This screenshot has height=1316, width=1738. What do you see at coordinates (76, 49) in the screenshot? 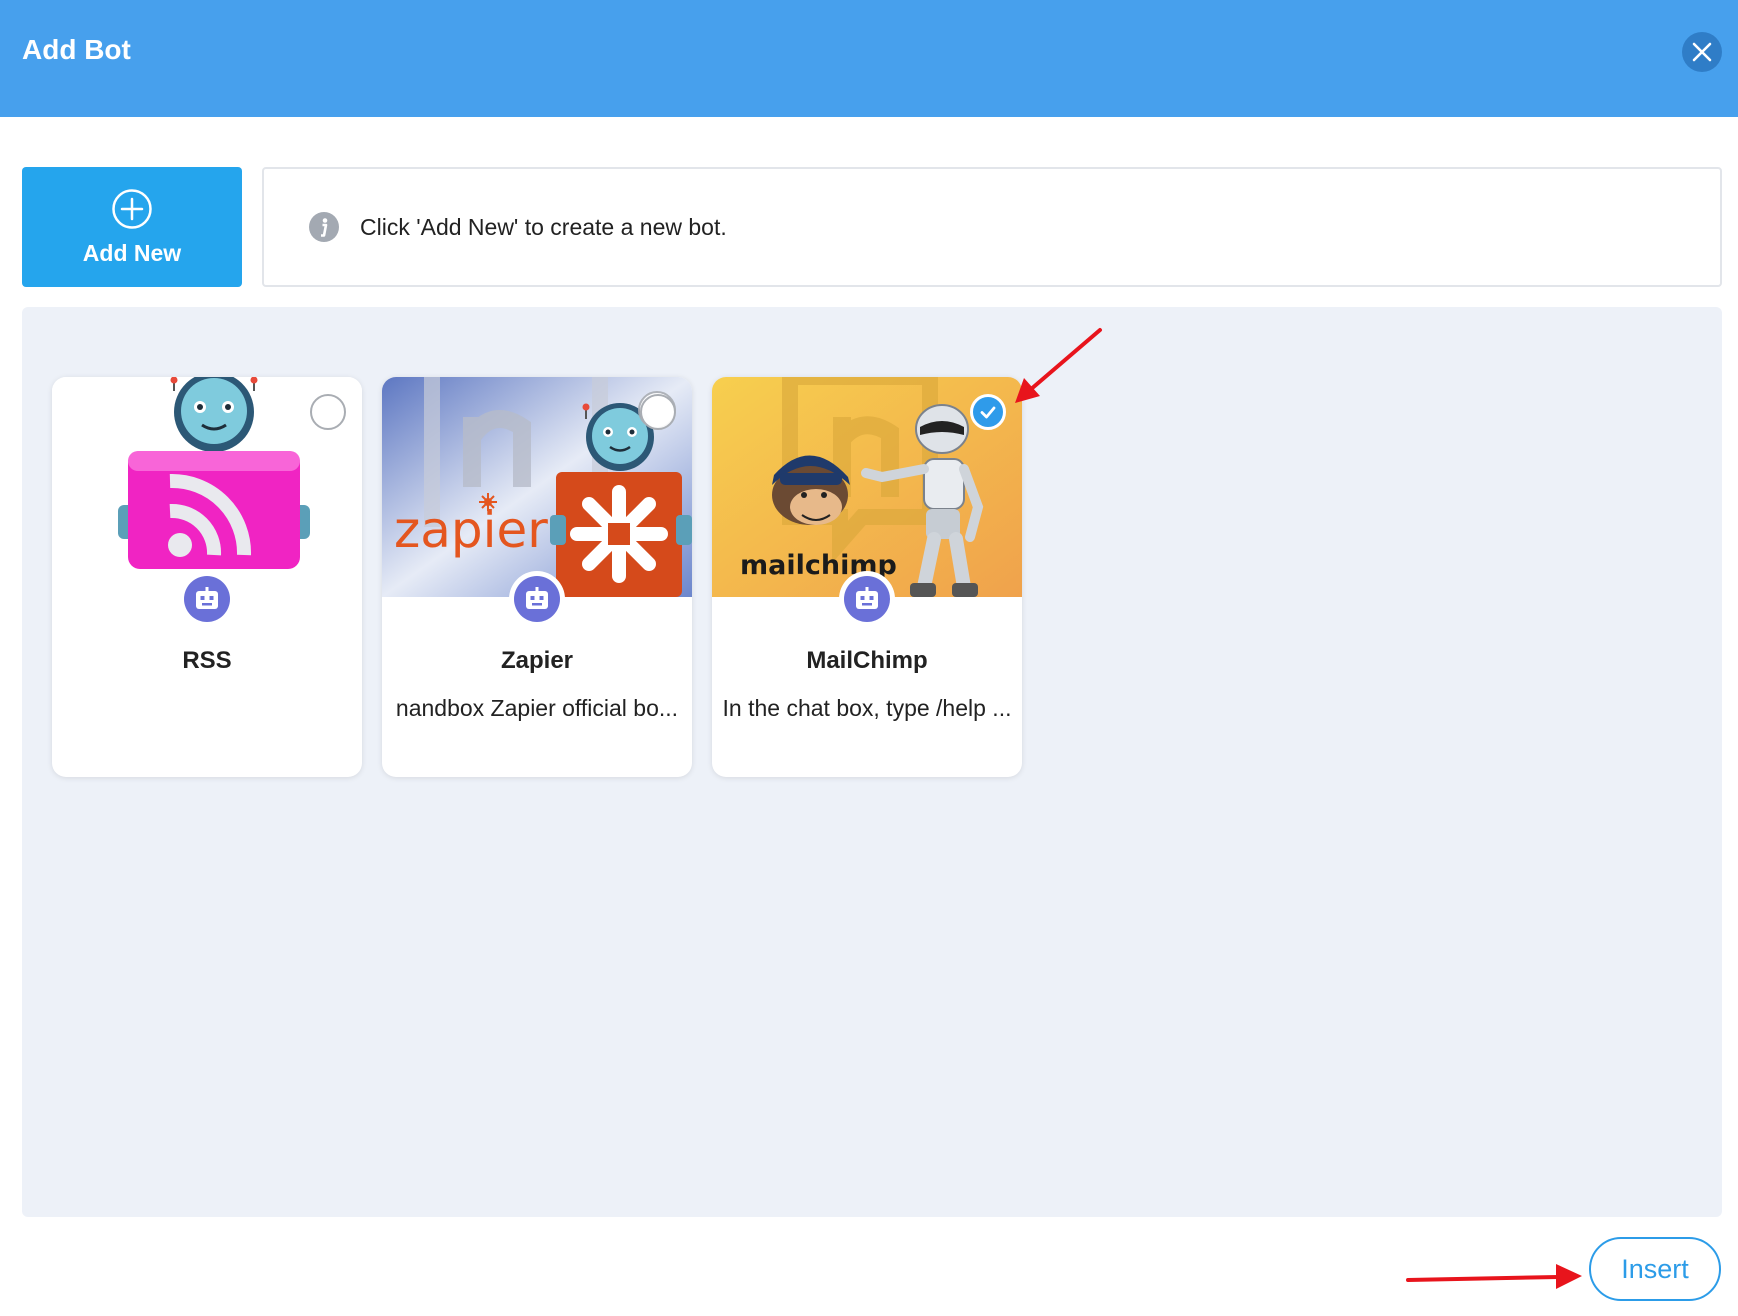
I see `dialog-title: Add Bot` at bounding box center [76, 49].